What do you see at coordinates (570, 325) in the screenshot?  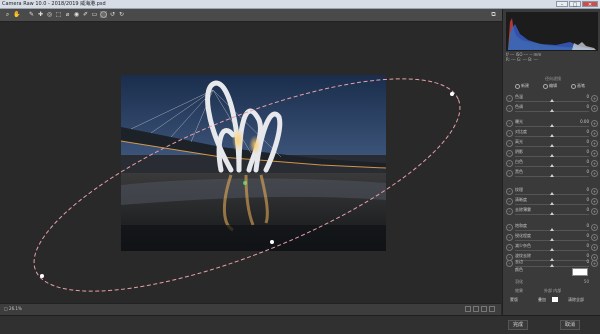 I see `cancel-button: 取消` at bounding box center [570, 325].